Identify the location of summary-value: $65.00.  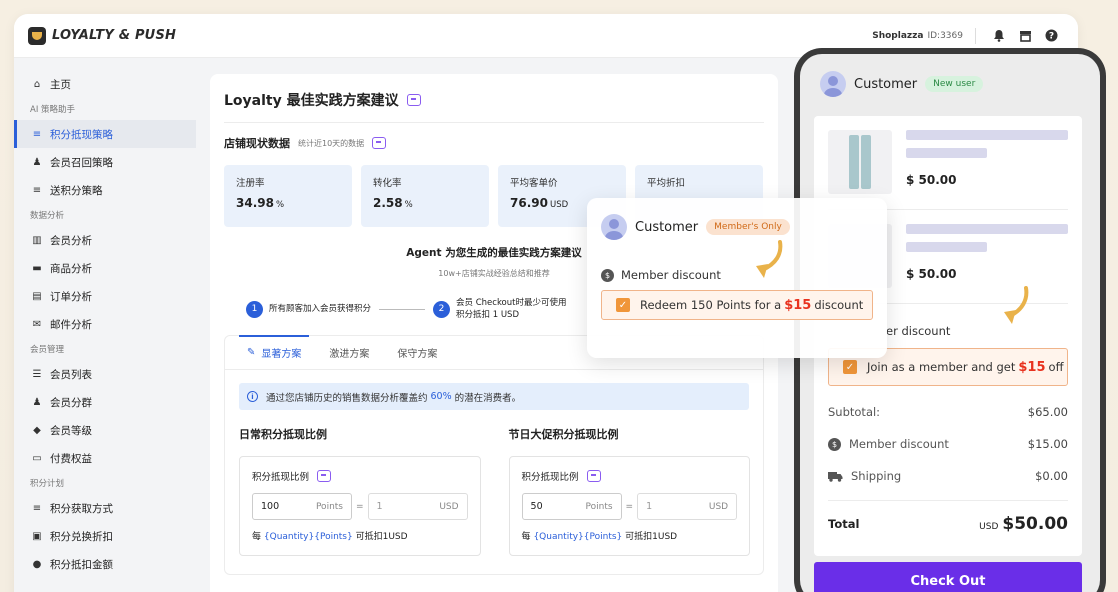
(1047, 412).